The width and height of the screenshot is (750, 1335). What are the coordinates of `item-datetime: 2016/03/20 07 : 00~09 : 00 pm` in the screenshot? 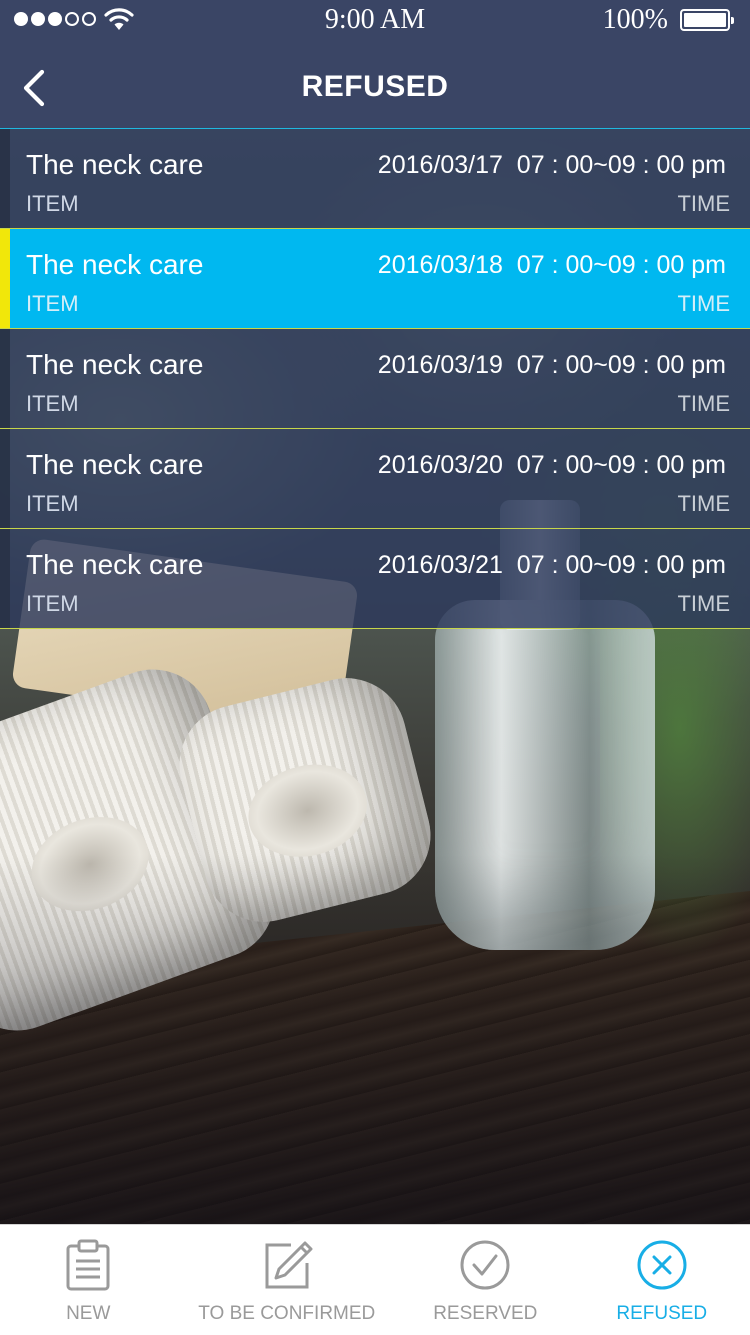 It's located at (551, 465).